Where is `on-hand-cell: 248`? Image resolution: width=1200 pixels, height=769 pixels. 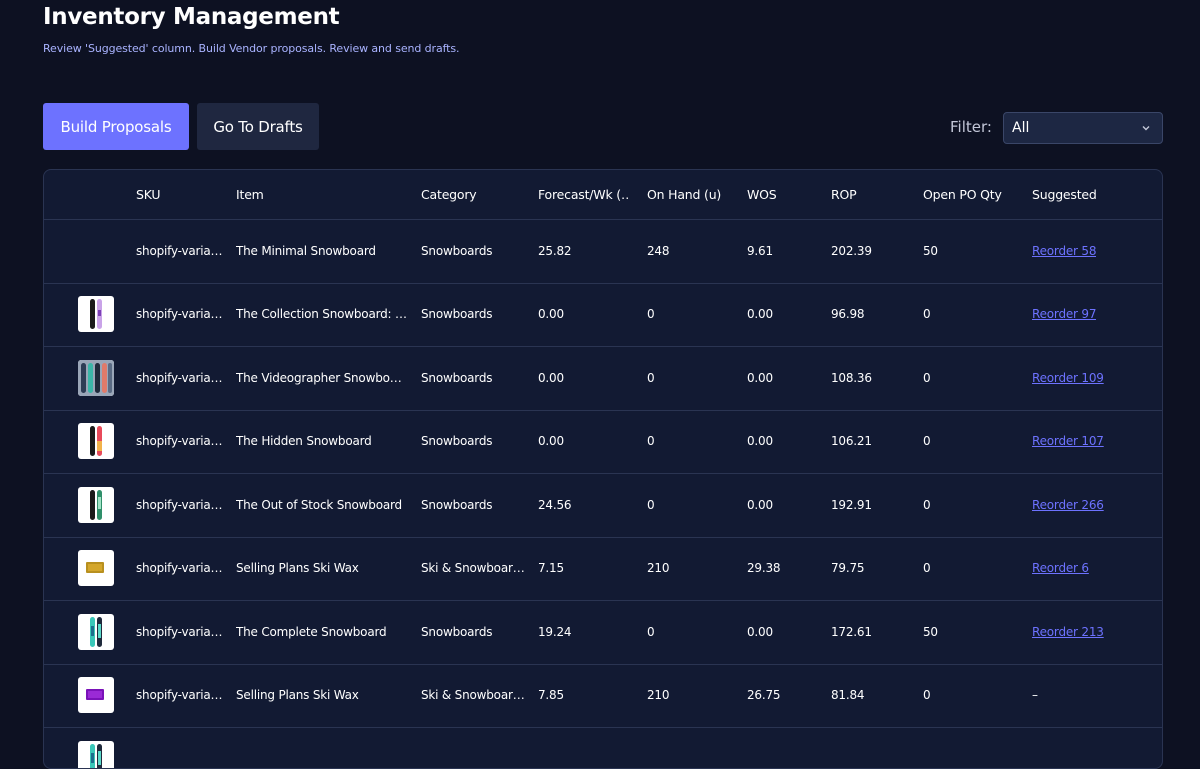 on-hand-cell: 248 is located at coordinates (658, 250).